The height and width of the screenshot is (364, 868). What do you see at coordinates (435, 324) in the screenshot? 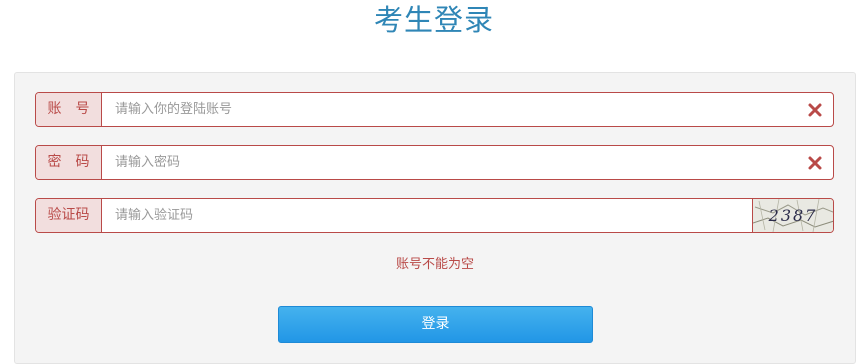
I see `login-button: 登录` at bounding box center [435, 324].